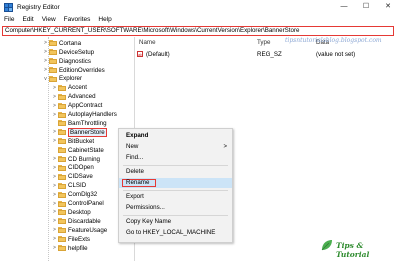  I want to click on tree-node: > BitBucket, so click(72, 141).